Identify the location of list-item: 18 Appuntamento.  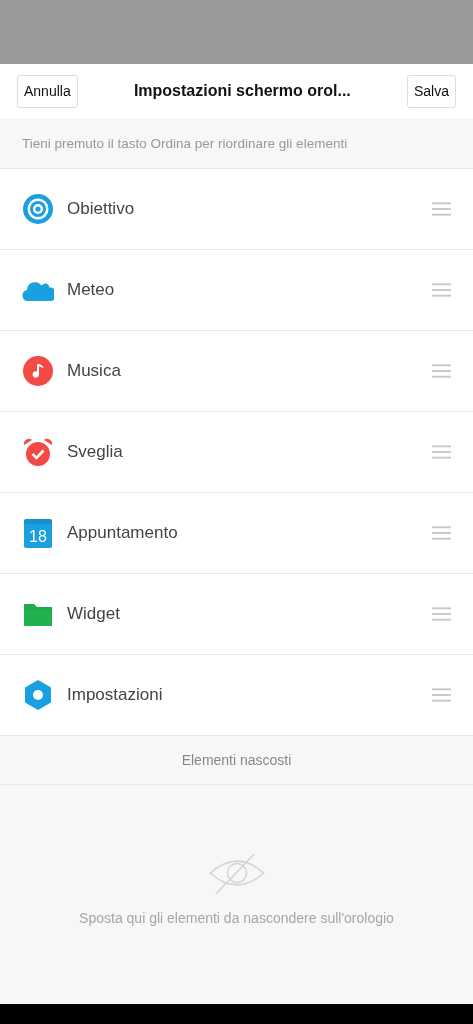
(236, 533).